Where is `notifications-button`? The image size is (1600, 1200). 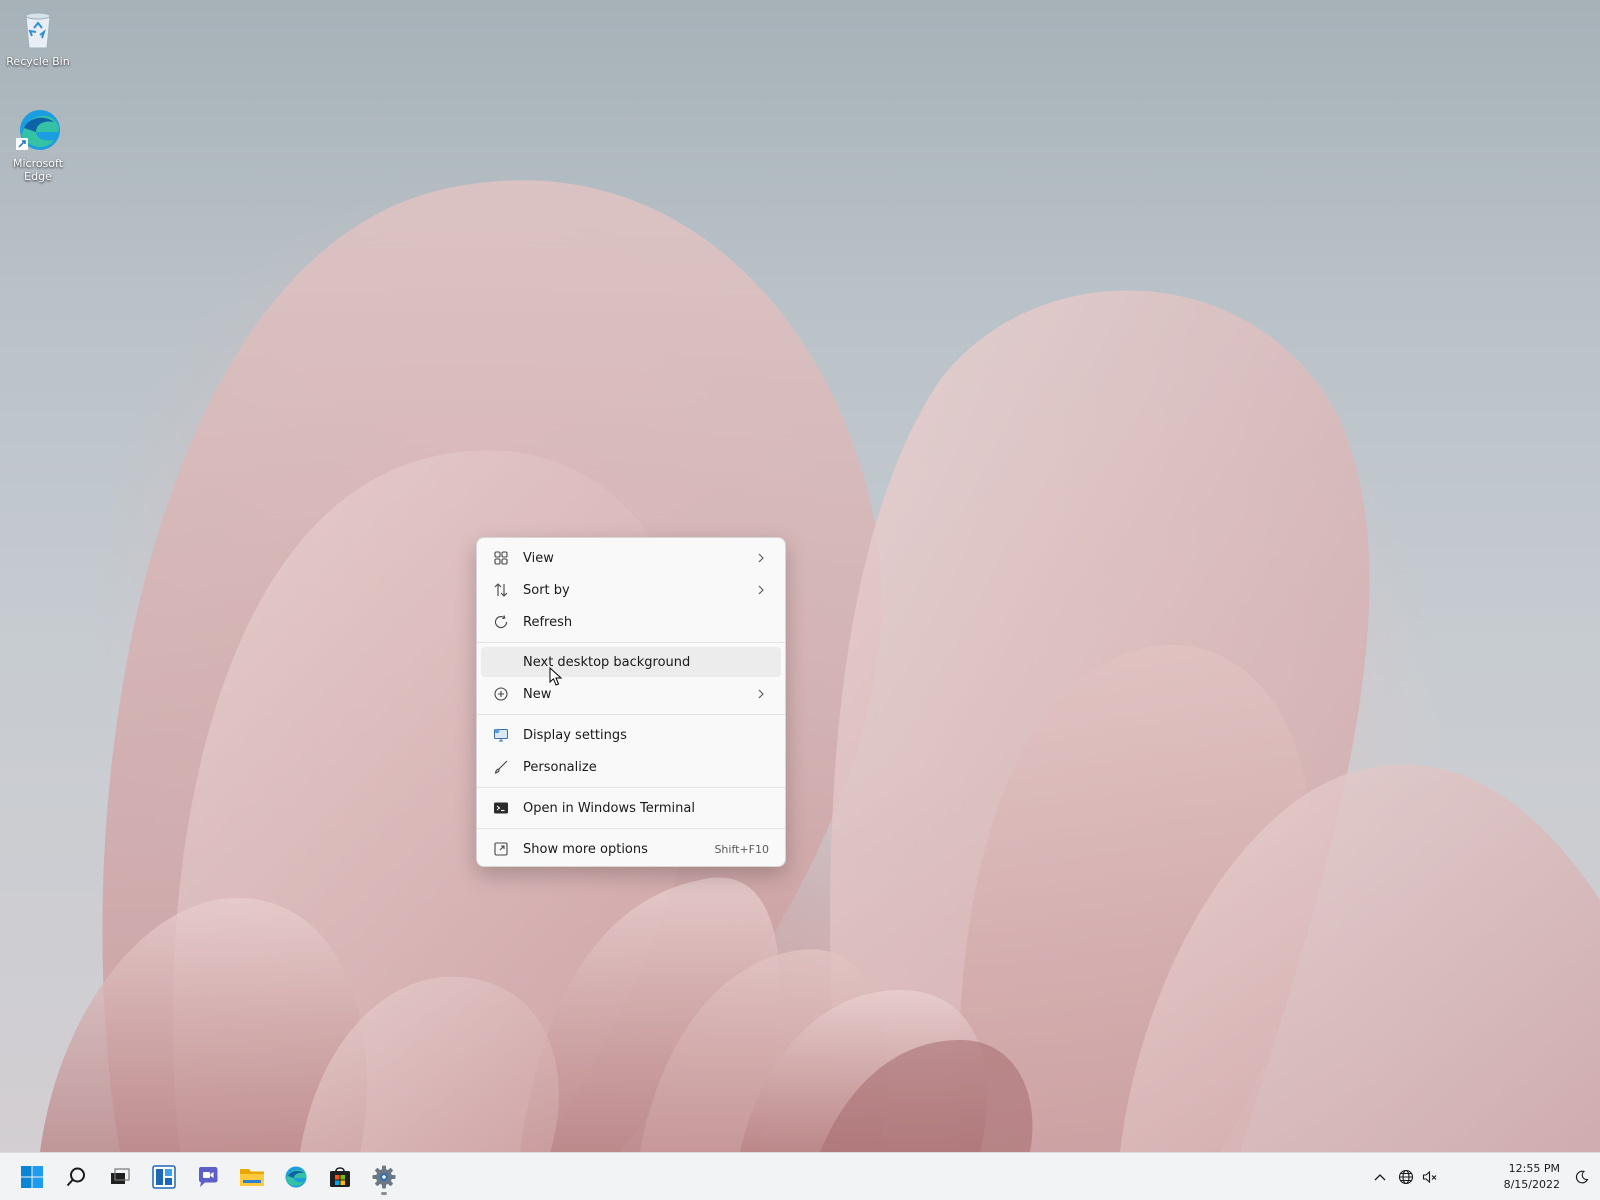 notifications-button is located at coordinates (1582, 1177).